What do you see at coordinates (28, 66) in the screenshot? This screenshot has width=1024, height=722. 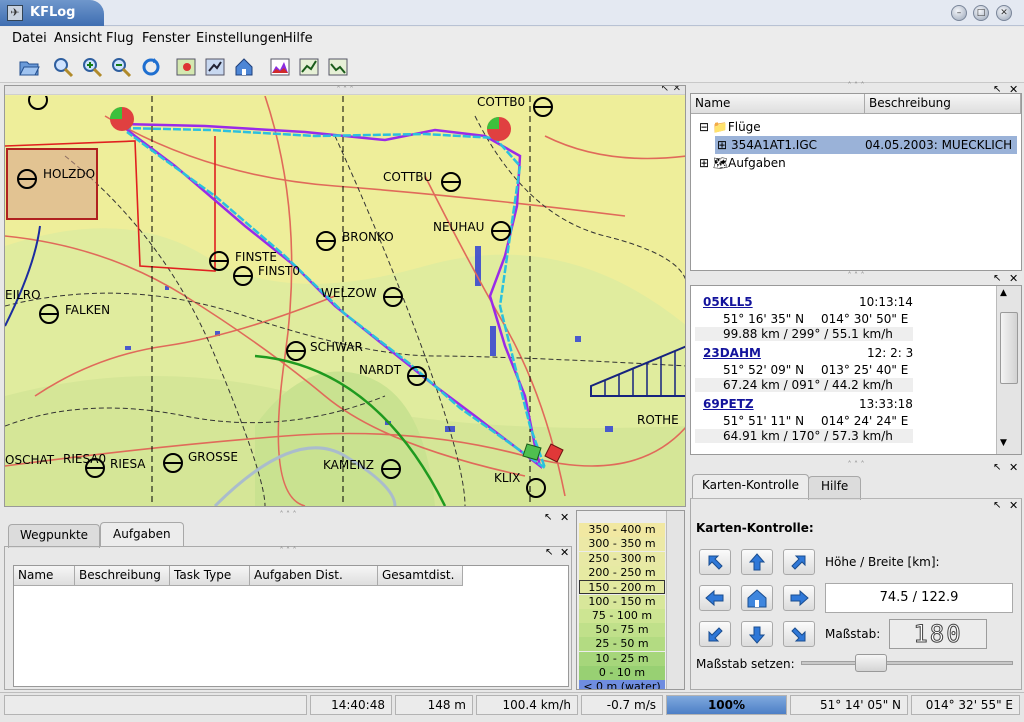 I see `open-folder-icon` at bounding box center [28, 66].